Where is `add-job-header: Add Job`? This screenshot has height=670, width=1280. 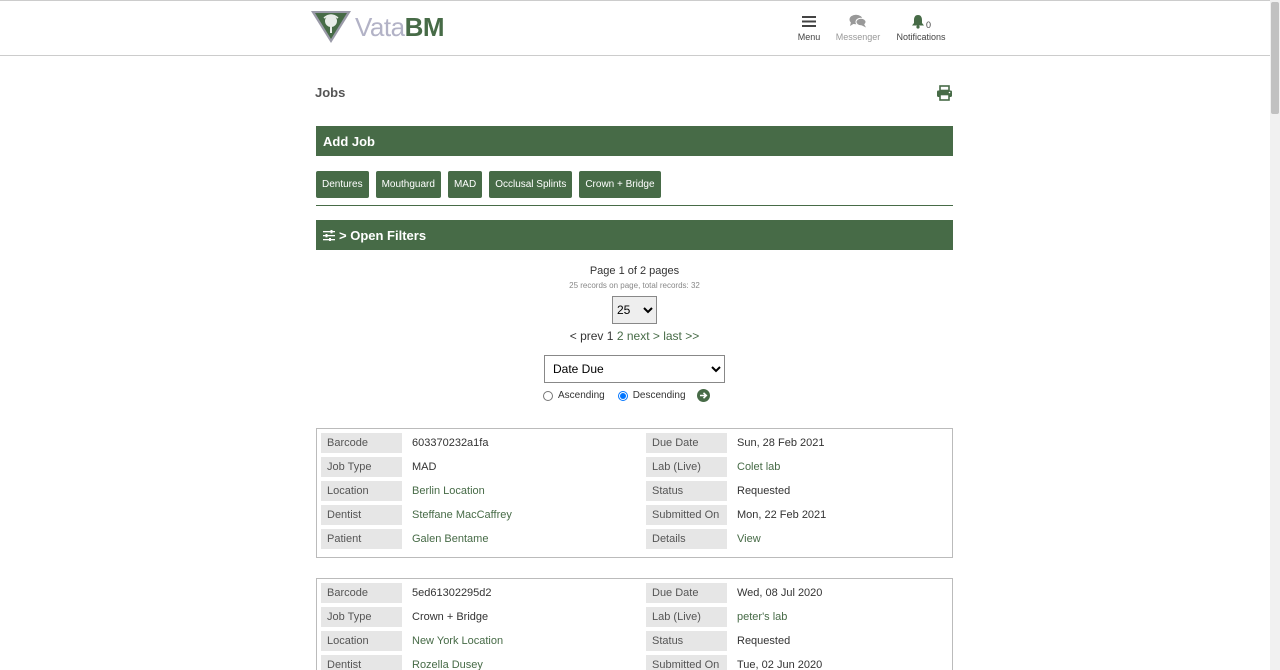
add-job-header: Add Job is located at coordinates (634, 141).